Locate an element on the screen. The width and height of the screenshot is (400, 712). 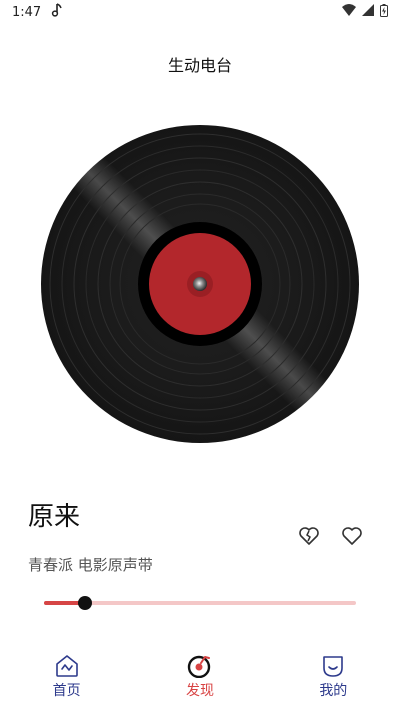
song-subtitle: 青春派 电影原声带 is located at coordinates (90, 565).